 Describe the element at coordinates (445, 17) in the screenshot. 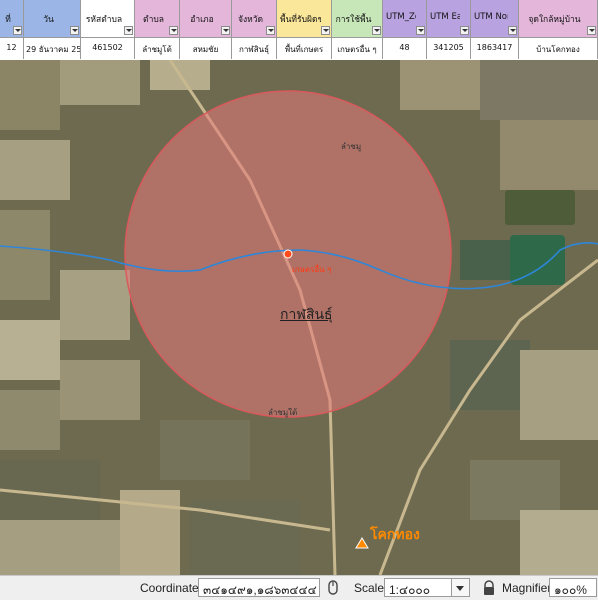

I see `header-label: UTM East` at that location.